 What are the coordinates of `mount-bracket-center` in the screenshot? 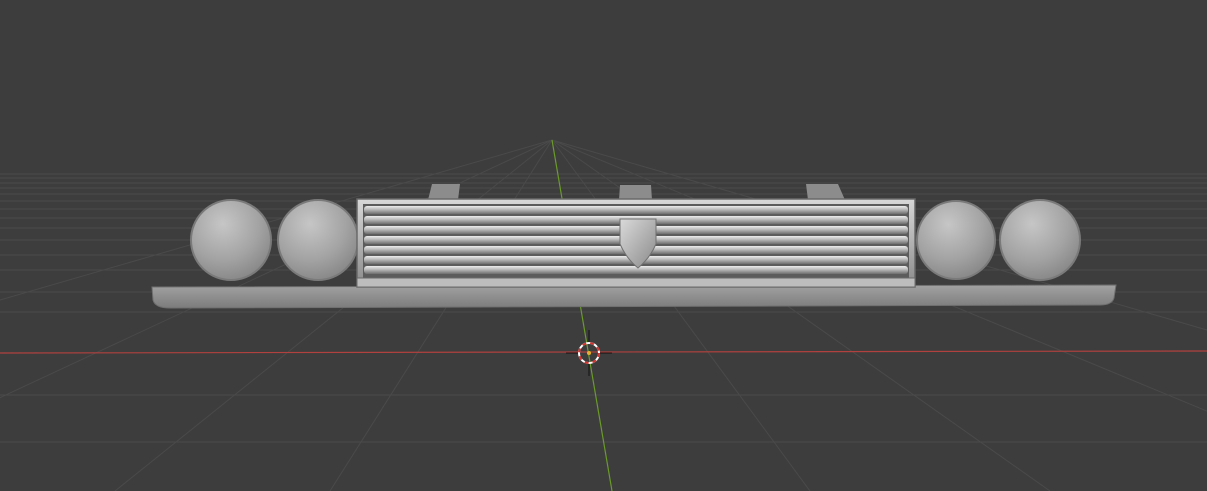 It's located at (635, 192).